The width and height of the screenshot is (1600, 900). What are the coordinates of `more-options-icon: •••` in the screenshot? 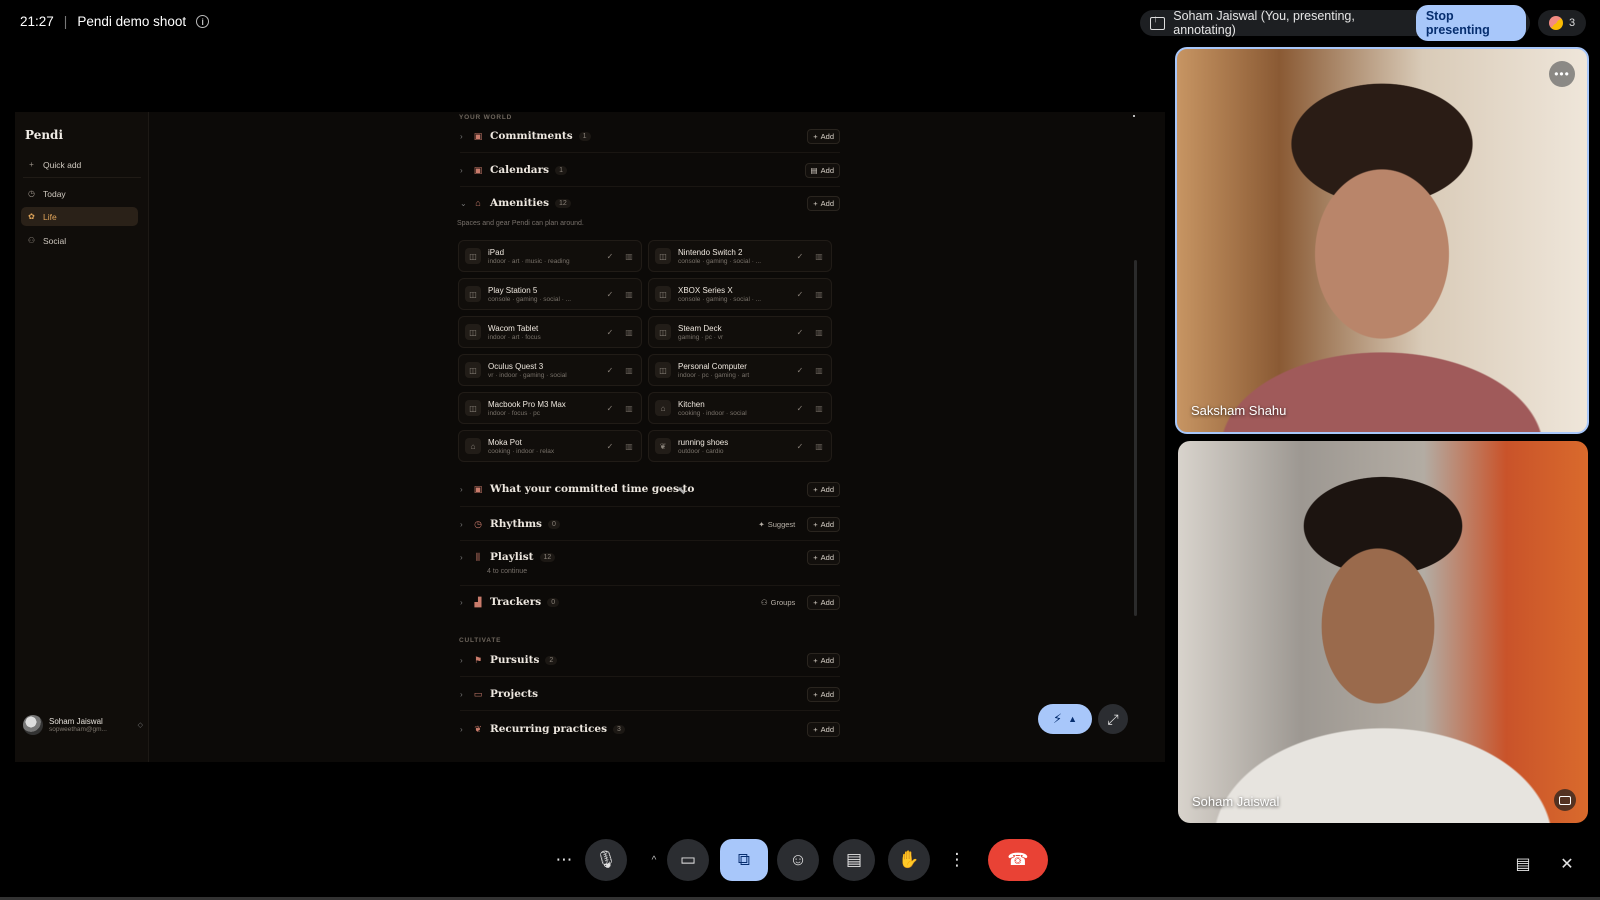 It's located at (1562, 74).